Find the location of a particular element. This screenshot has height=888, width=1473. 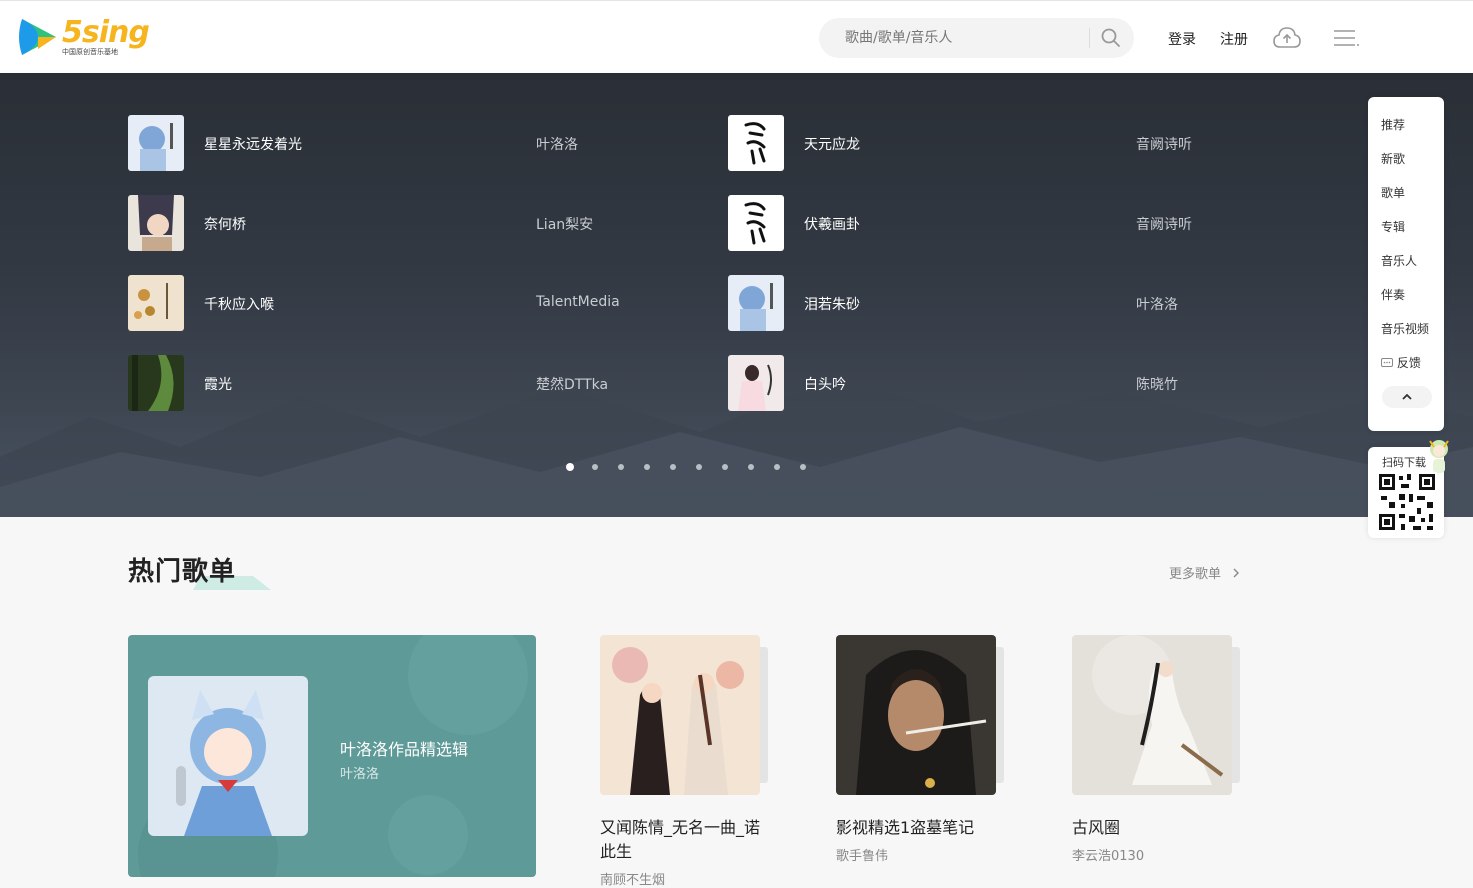

menu-icon is located at coordinates (1346, 38).